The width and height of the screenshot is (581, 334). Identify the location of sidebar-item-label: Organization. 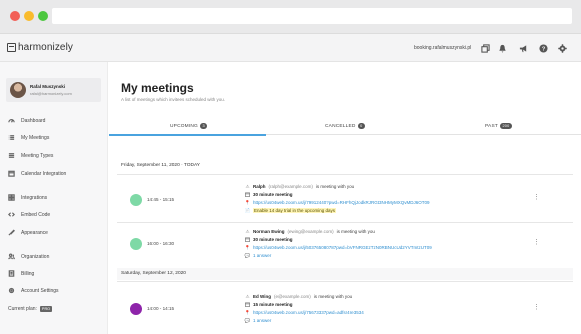
(35, 256).